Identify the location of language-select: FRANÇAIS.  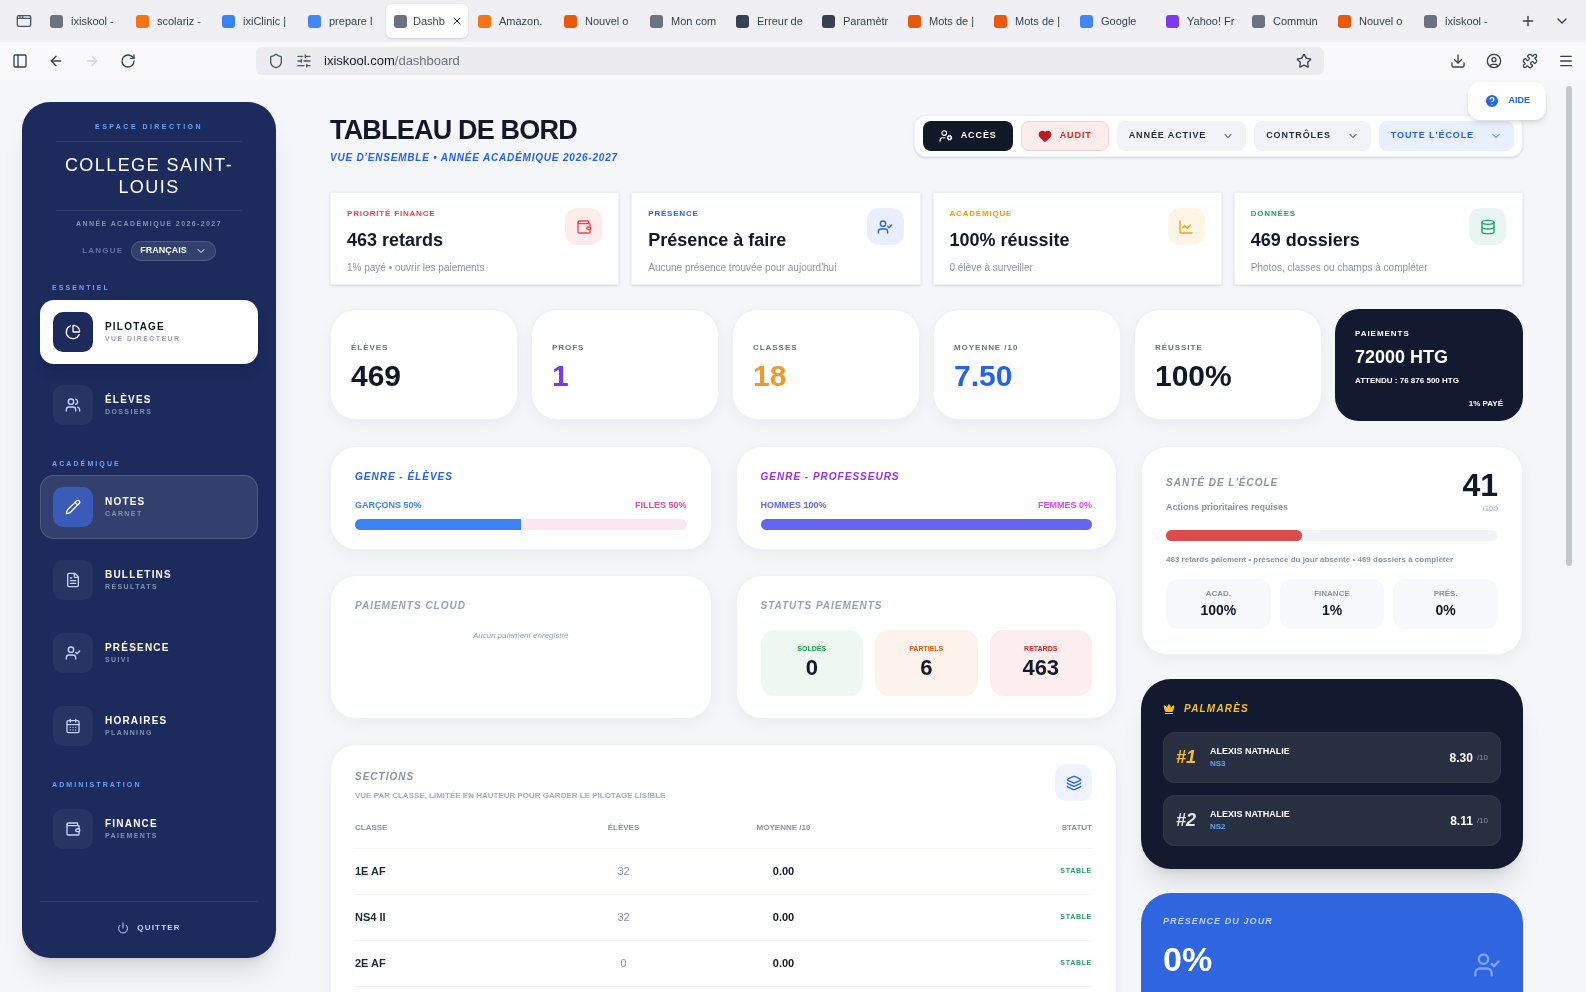
(173, 251).